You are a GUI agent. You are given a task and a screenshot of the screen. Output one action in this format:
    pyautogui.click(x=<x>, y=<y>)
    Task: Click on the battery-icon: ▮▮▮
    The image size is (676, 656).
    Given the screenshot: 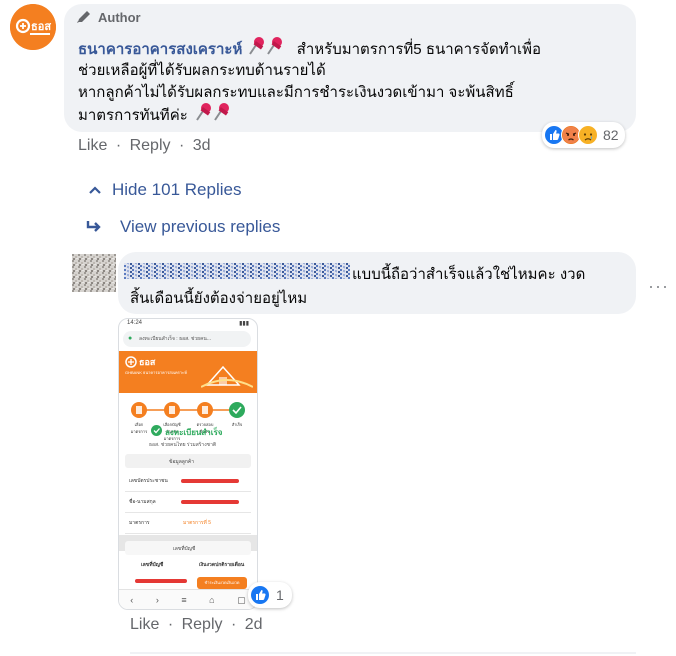 What is the action you would take?
    pyautogui.click(x=244, y=324)
    